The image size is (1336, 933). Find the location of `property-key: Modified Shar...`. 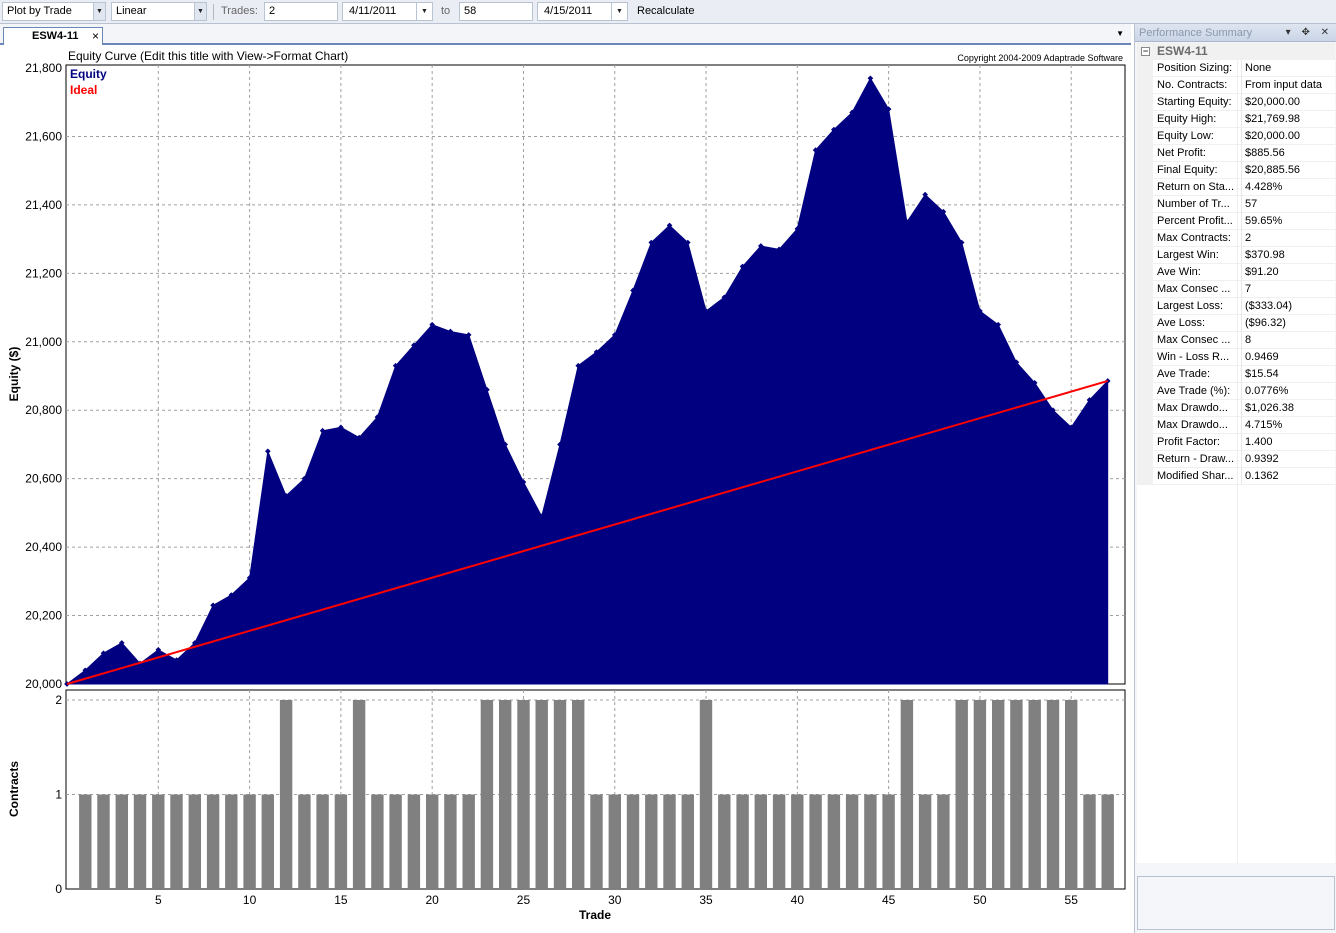

property-key: Modified Shar... is located at coordinates (1195, 476).